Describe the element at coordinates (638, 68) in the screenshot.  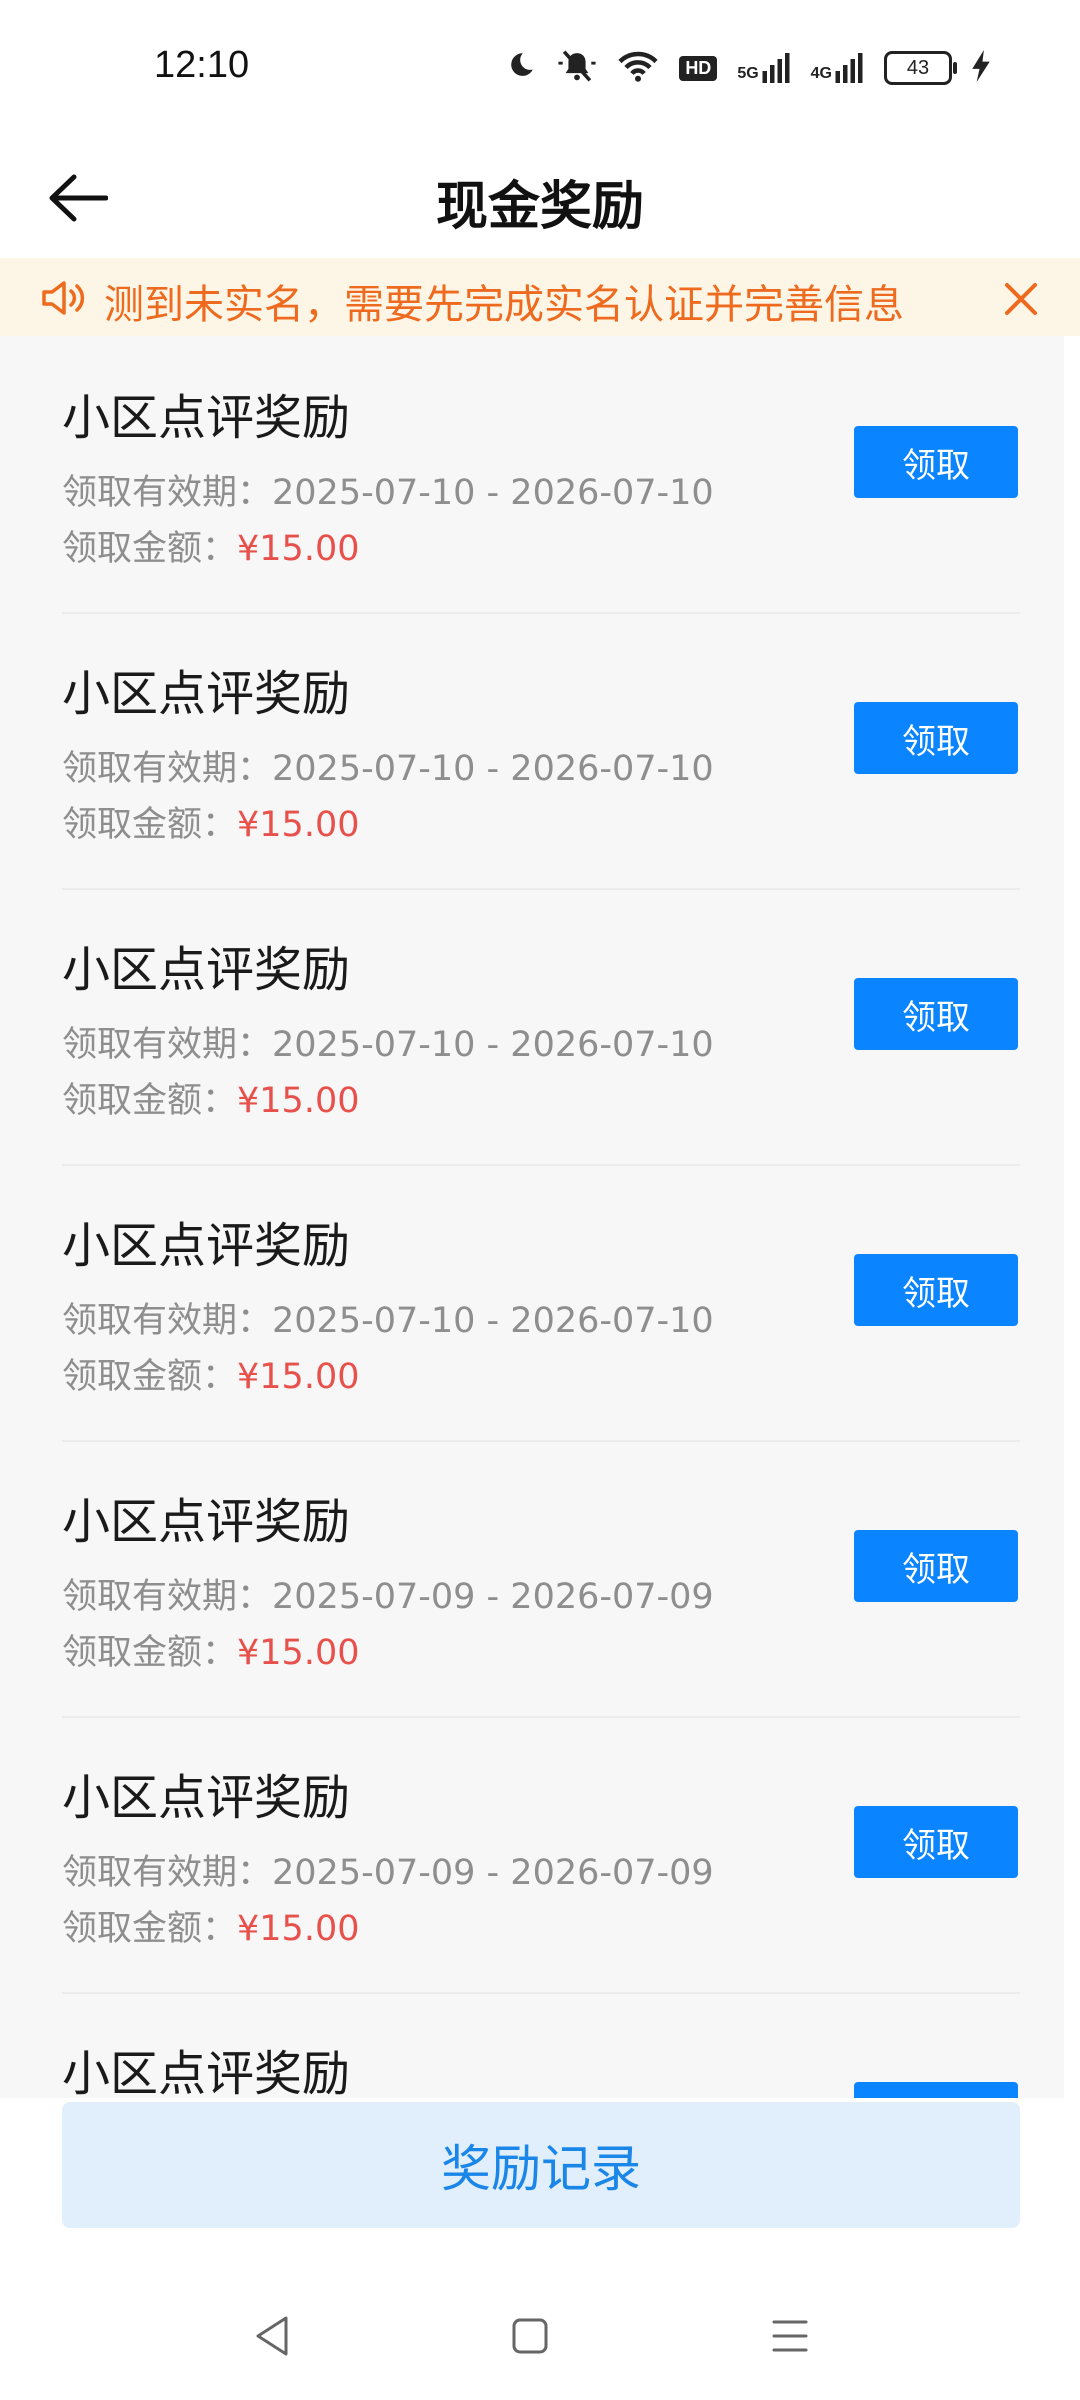
I see `wifi-icon` at that location.